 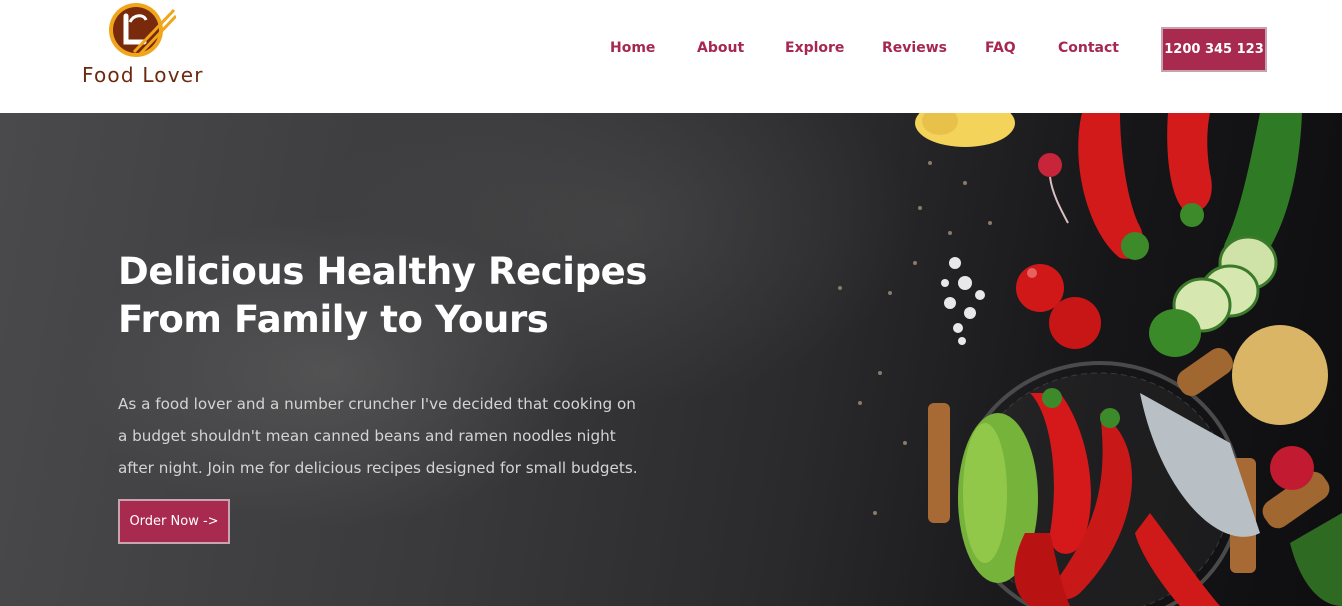 What do you see at coordinates (174, 521) in the screenshot?
I see `order-now-button: Order Now ->` at bounding box center [174, 521].